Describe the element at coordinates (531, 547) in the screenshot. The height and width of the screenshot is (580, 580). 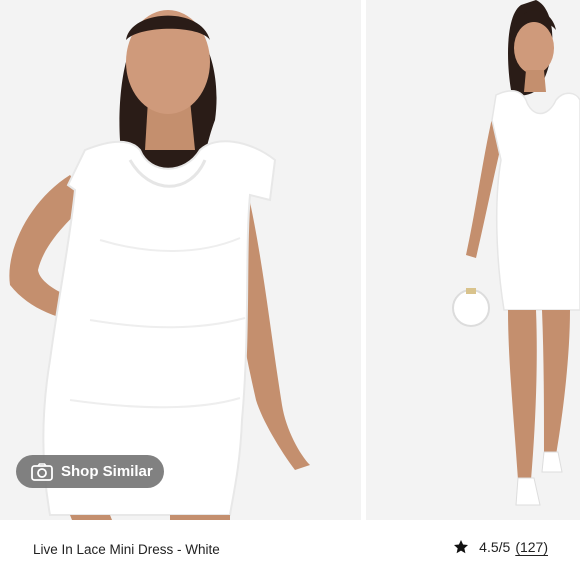
I see `review-count-link: (127)` at that location.